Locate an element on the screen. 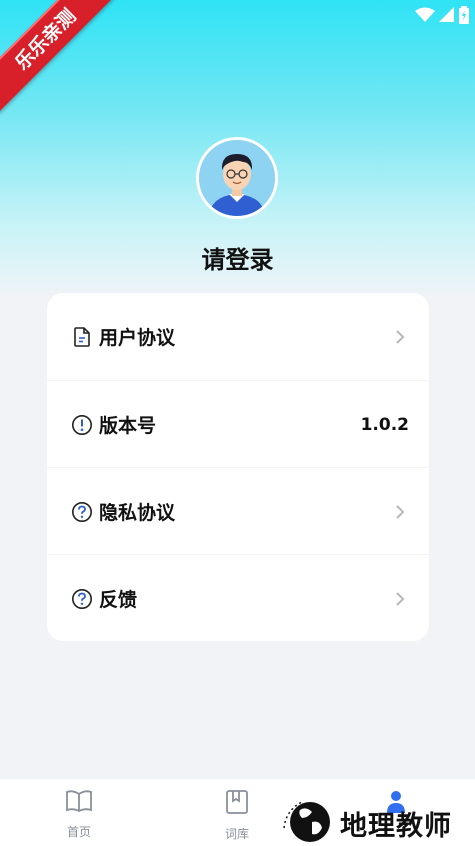 This screenshot has height=846, width=475. watermark-overlay: 地理教师 is located at coordinates (372, 820).